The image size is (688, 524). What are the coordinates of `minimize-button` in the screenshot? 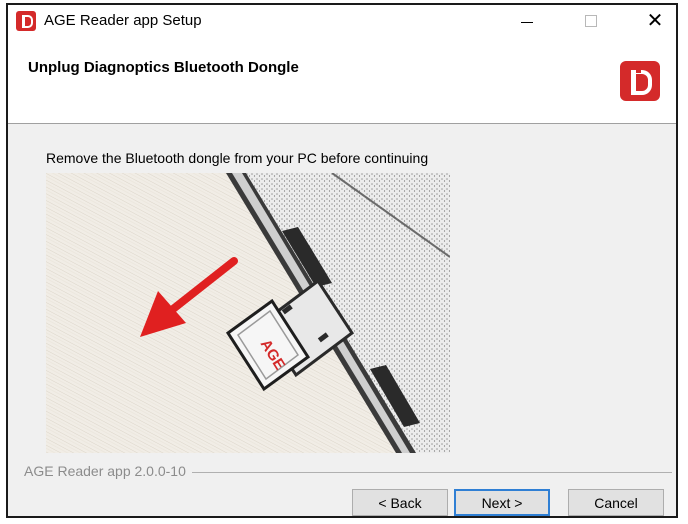 It's located at (527, 21).